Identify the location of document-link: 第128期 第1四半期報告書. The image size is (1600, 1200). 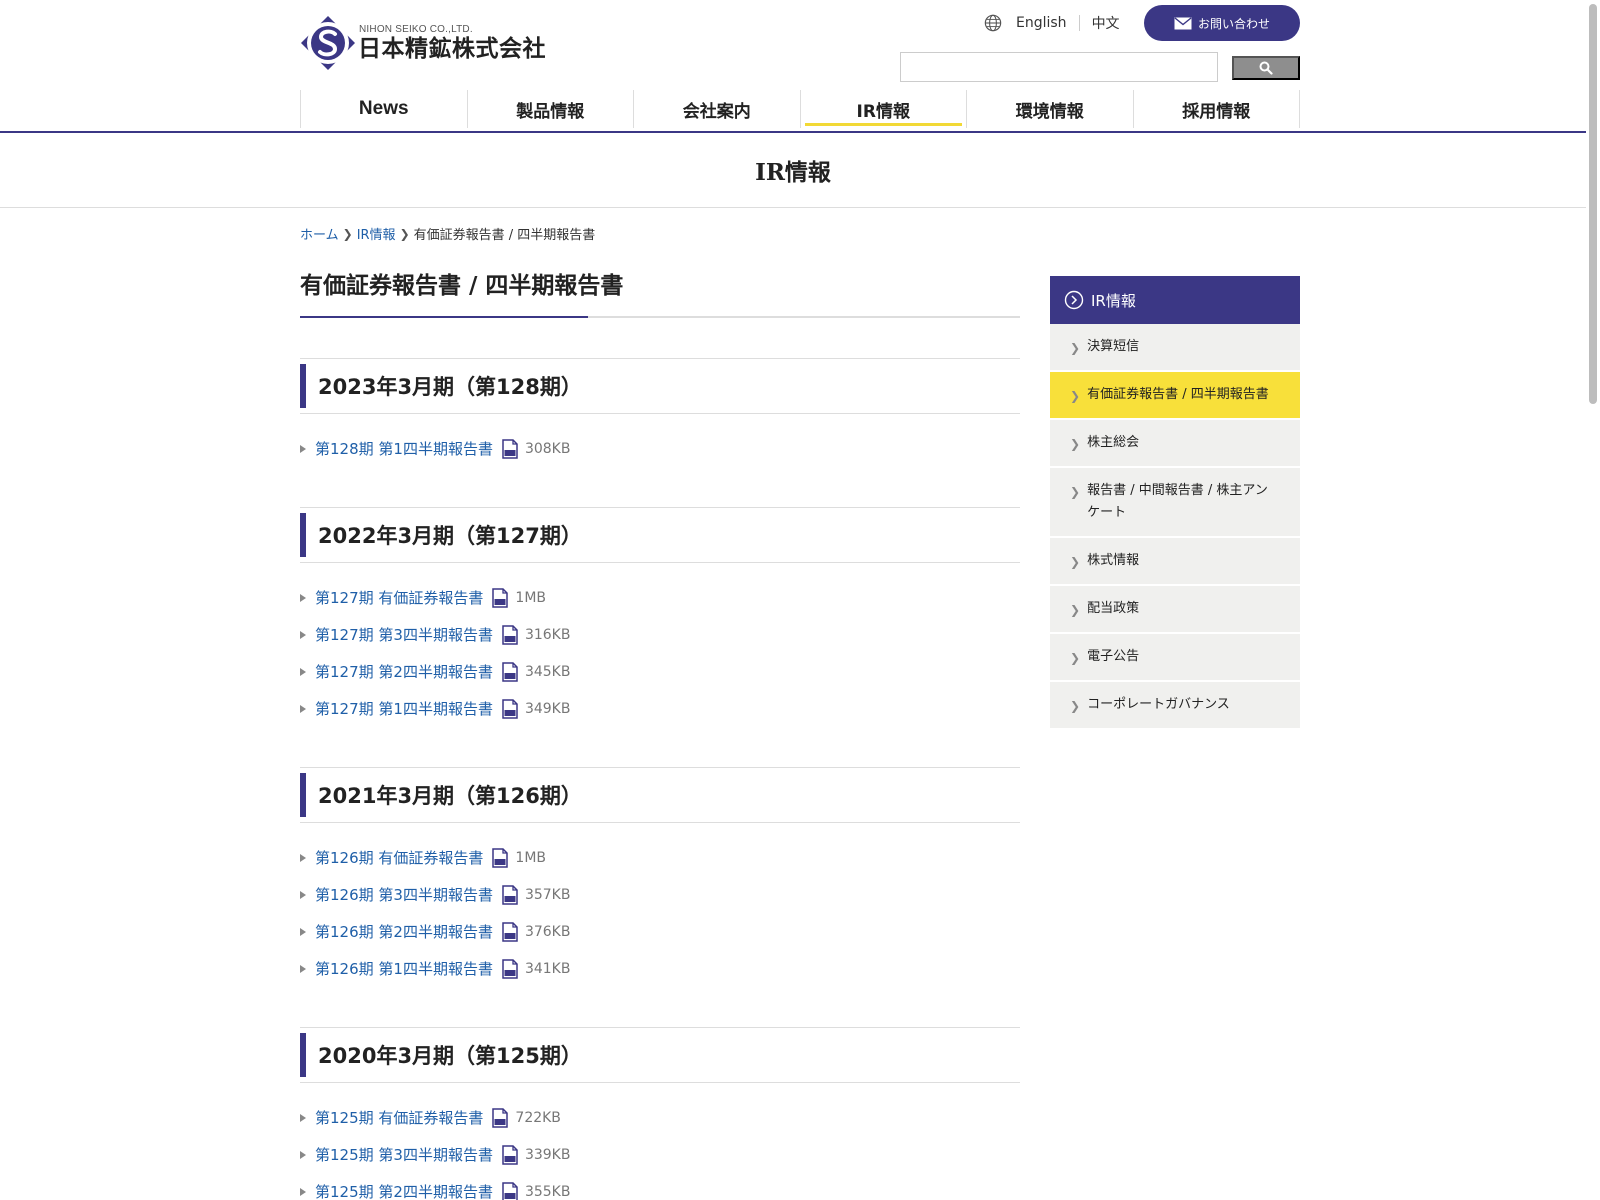
(404, 448).